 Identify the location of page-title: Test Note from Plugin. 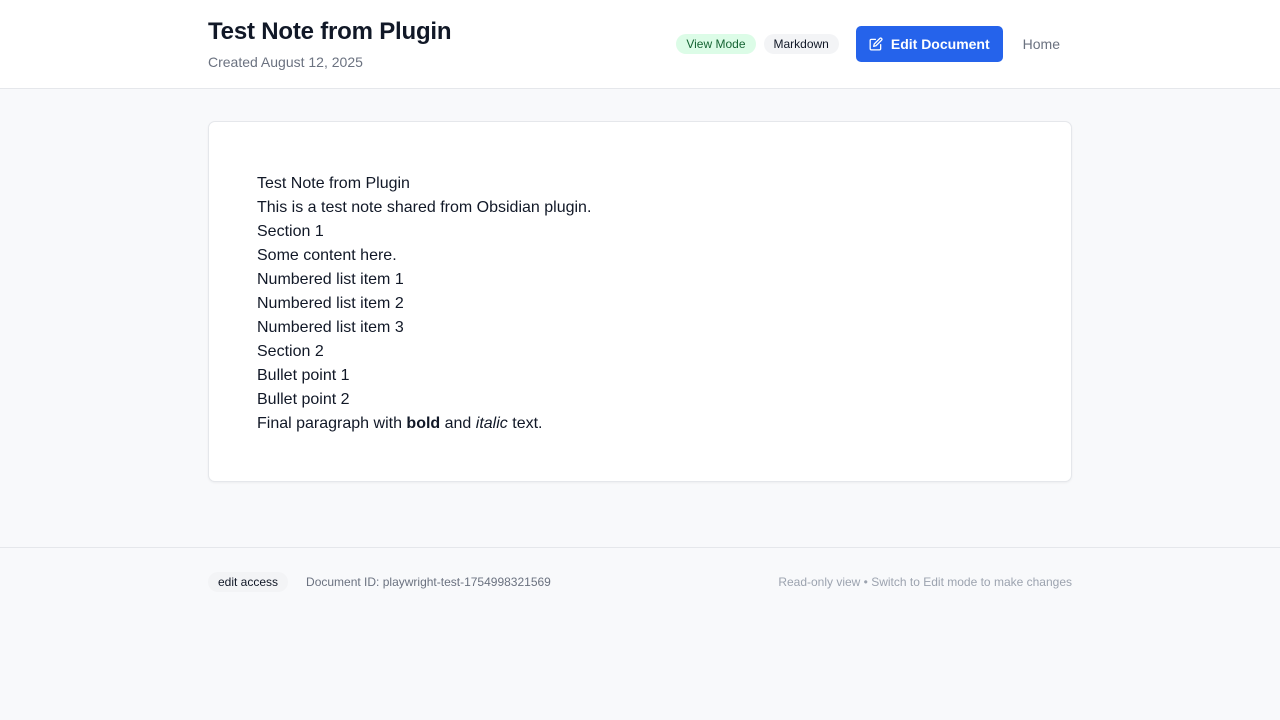
(330, 31).